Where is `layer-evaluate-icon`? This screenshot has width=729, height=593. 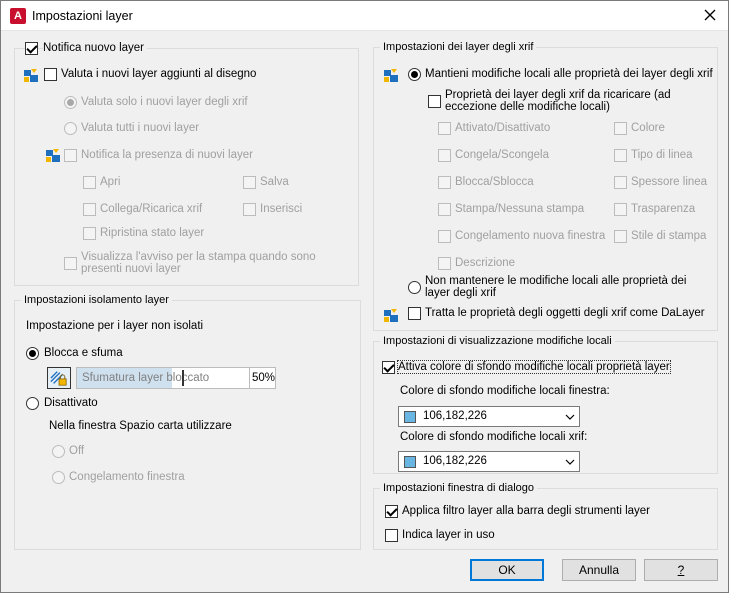 layer-evaluate-icon is located at coordinates (31, 75).